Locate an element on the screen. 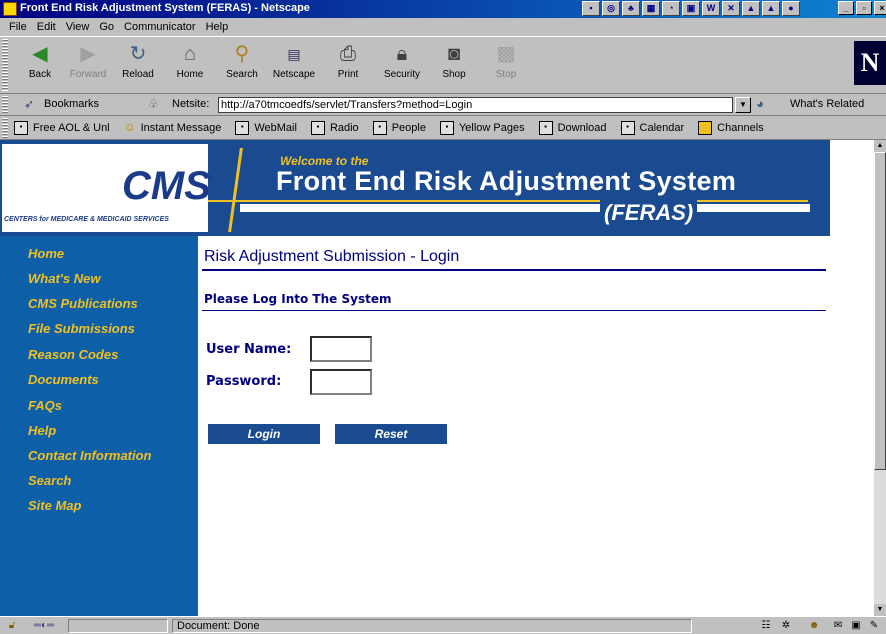  home-label: Home is located at coordinates (190, 74).